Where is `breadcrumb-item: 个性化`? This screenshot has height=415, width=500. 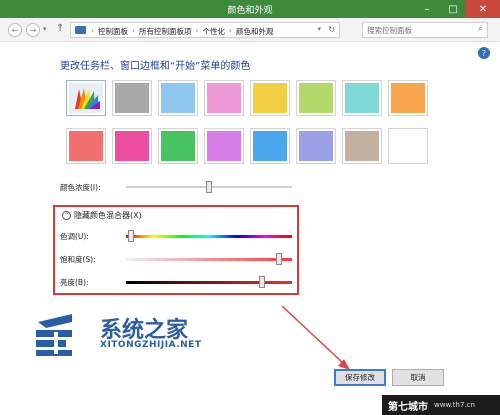
breadcrumb-item: 个性化 is located at coordinates (214, 31).